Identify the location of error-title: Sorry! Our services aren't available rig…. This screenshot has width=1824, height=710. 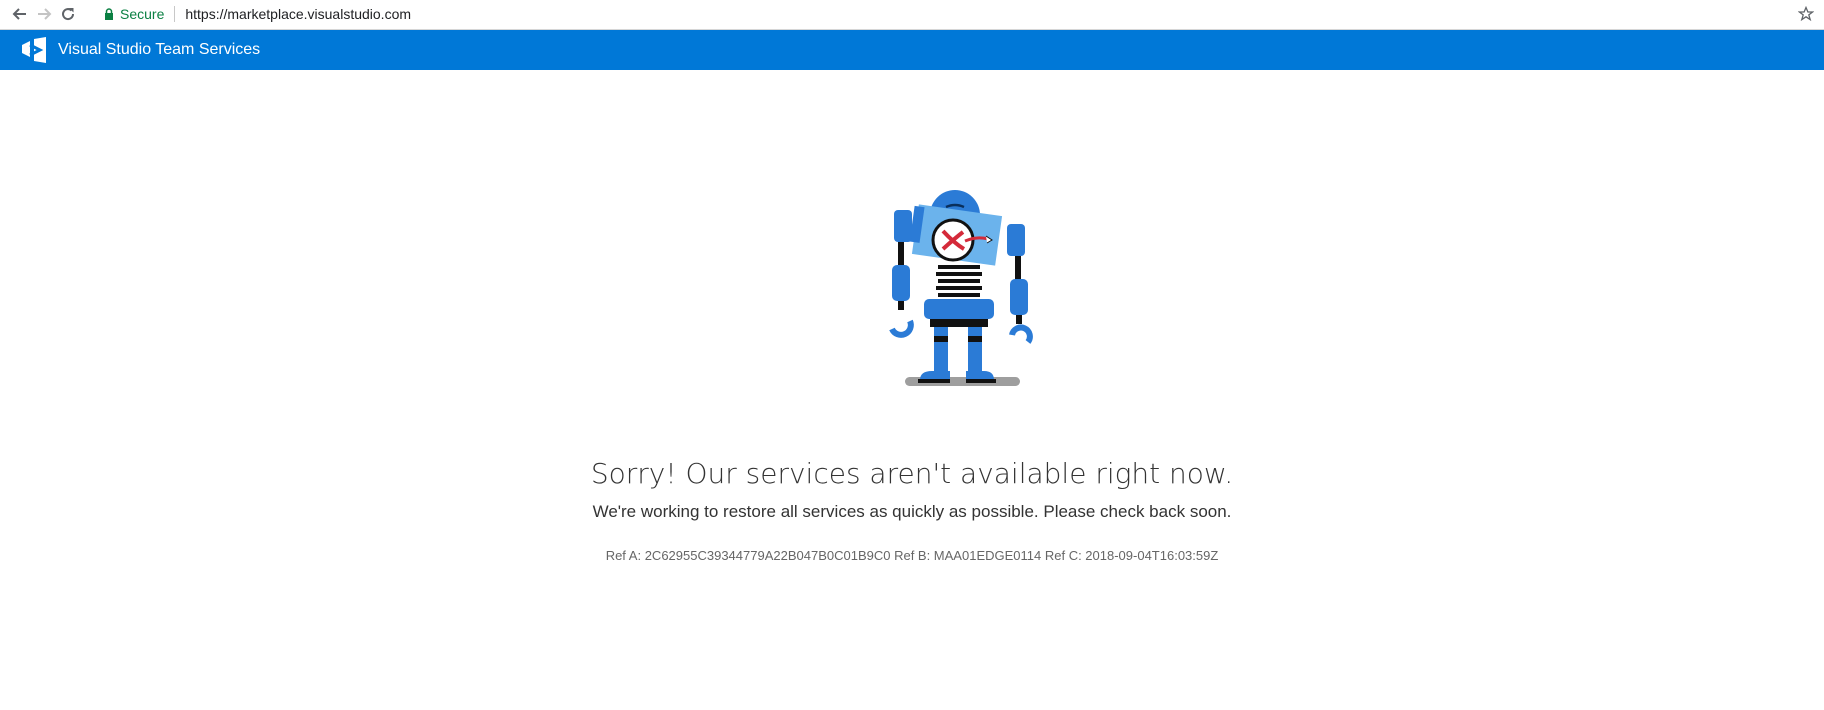
(912, 473).